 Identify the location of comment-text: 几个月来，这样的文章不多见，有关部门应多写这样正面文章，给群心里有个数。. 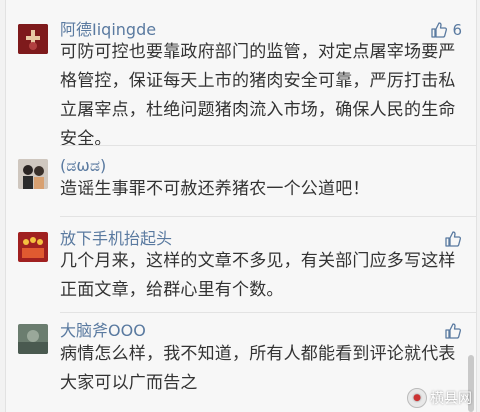
(258, 275).